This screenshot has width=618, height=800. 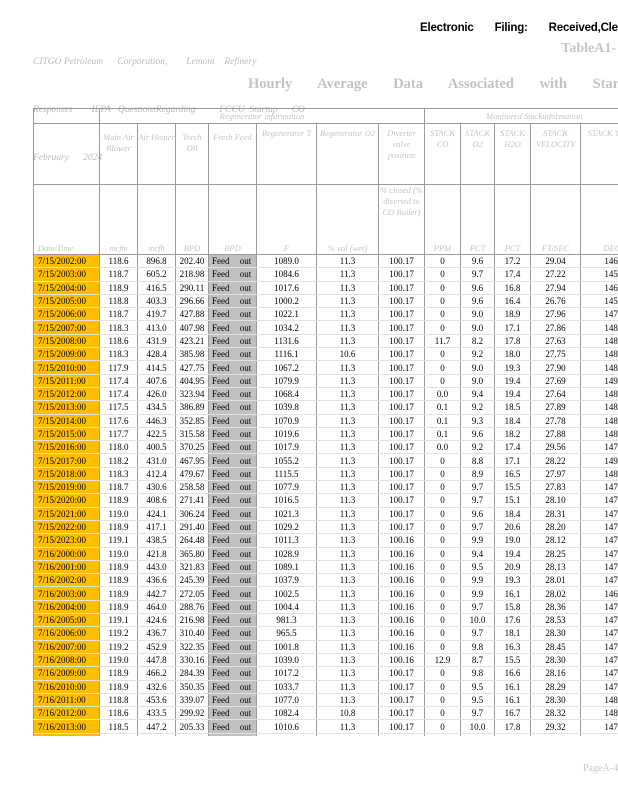 What do you see at coordinates (555, 394) in the screenshot?
I see `table-cell: 27.64` at bounding box center [555, 394].